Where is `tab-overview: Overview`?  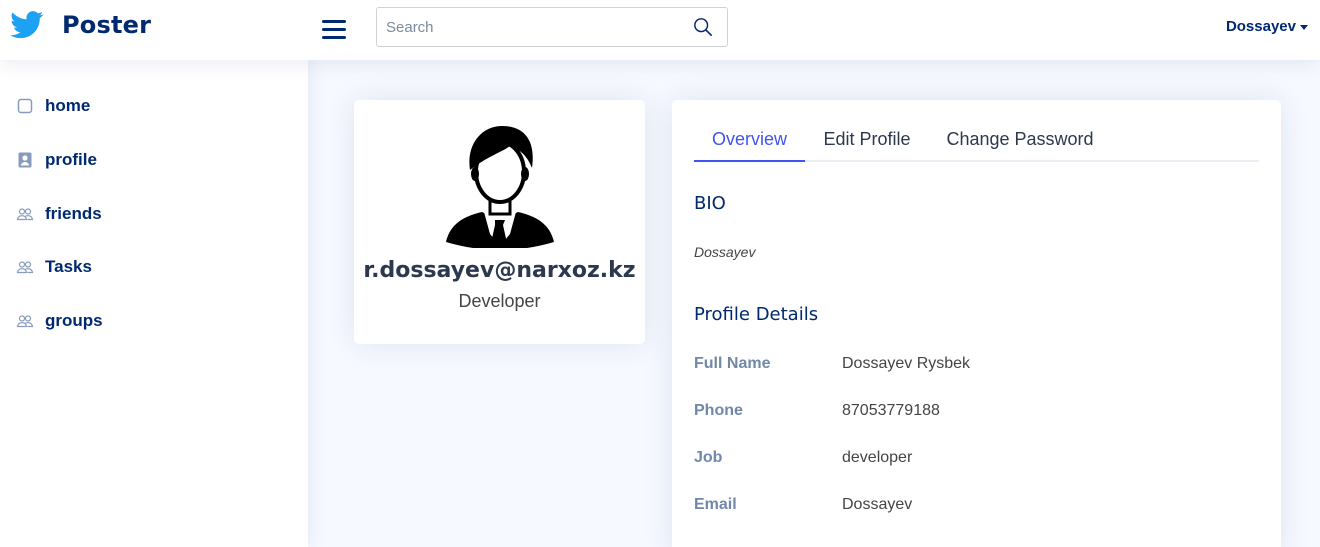 tab-overview: Overview is located at coordinates (749, 141).